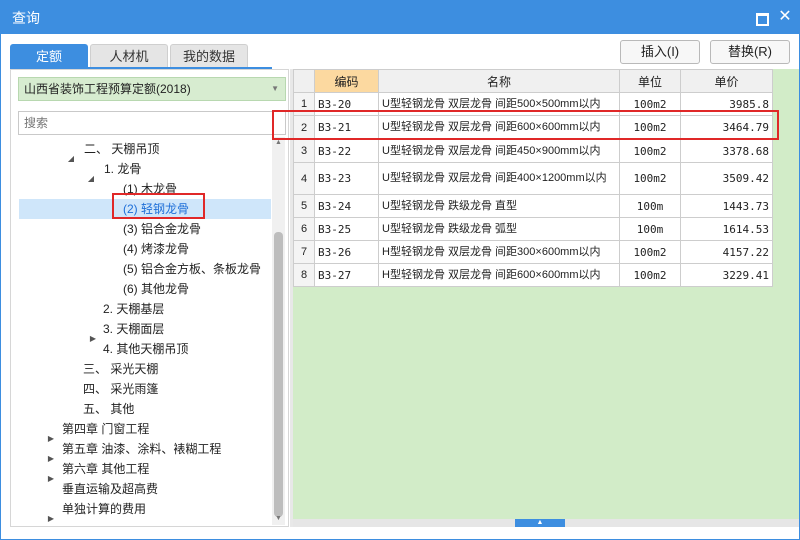 The height and width of the screenshot is (540, 800). I want to click on price-cell: 3378.68, so click(726, 151).